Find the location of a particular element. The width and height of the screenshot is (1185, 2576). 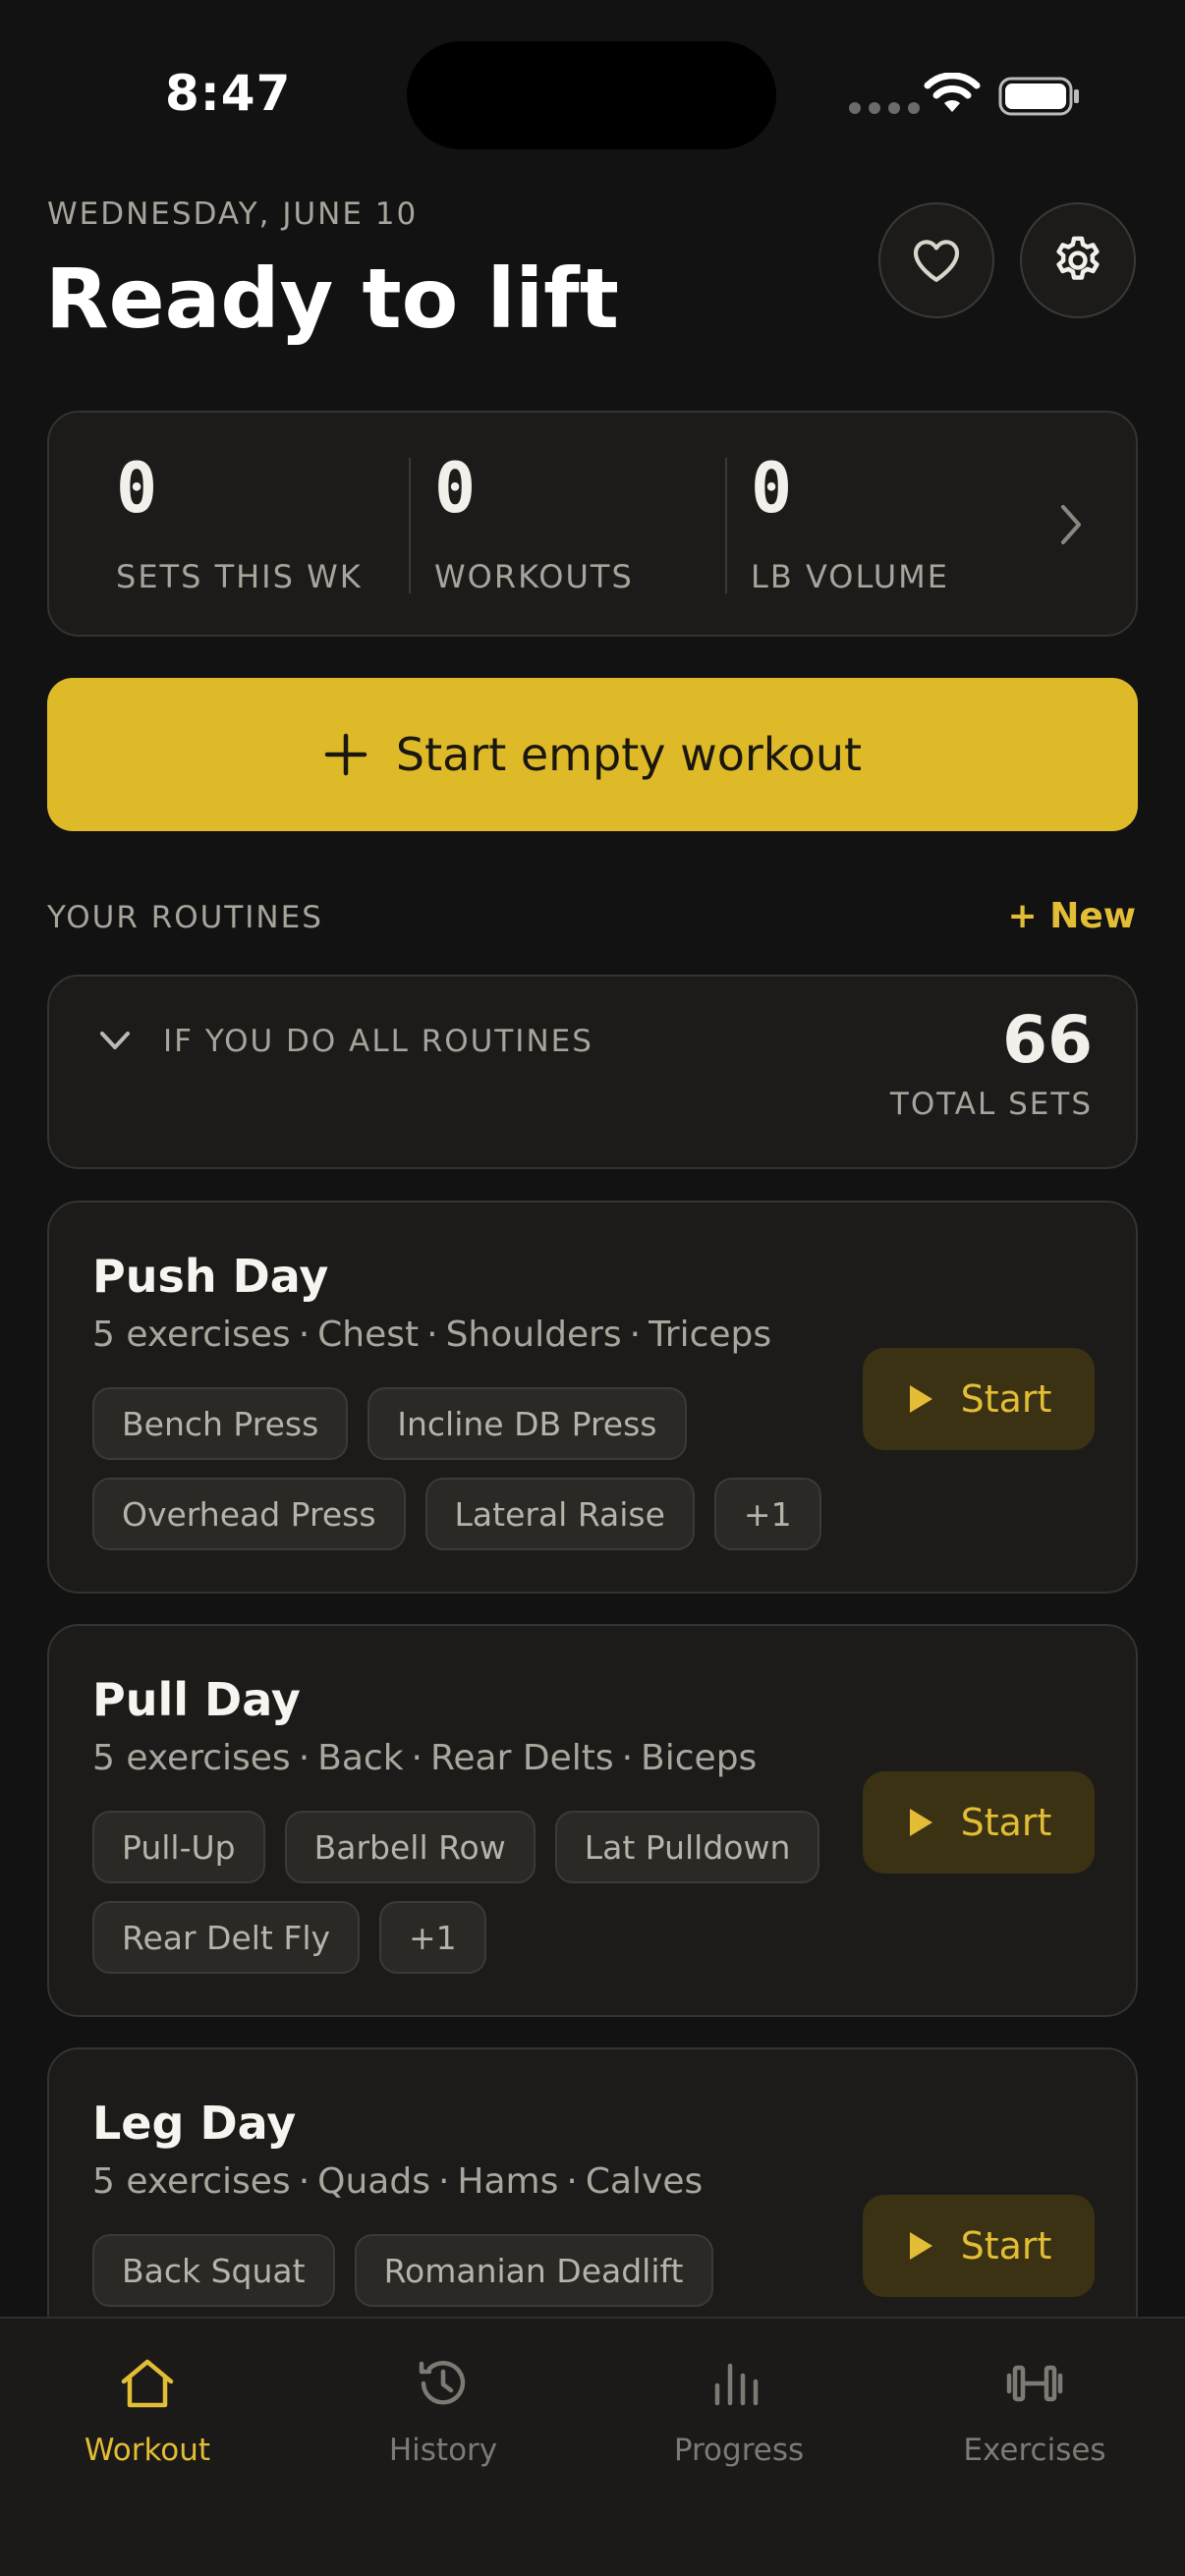

stat-label: WORKOUTS is located at coordinates (534, 576).